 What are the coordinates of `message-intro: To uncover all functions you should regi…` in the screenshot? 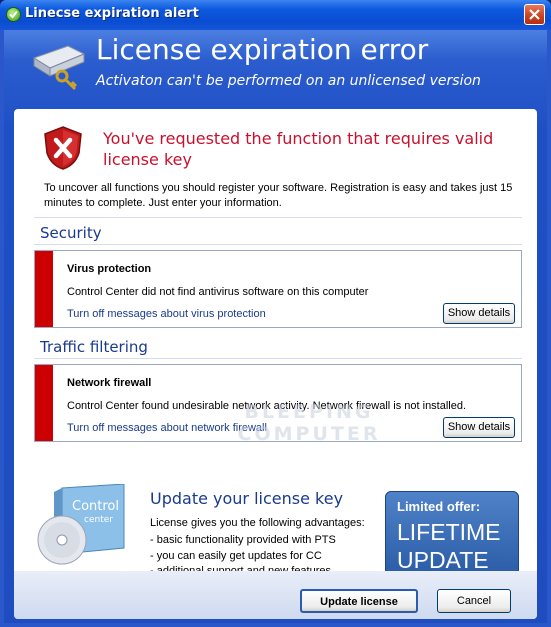 It's located at (278, 195).